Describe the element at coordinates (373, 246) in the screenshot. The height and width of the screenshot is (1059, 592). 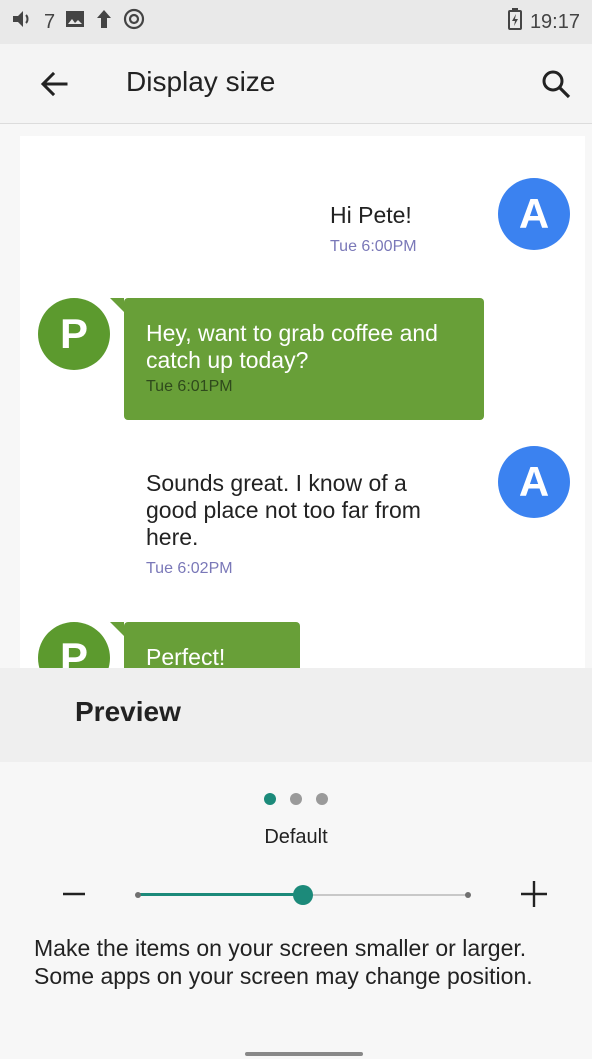
I see `message-time: Tue 6:00PM` at that location.